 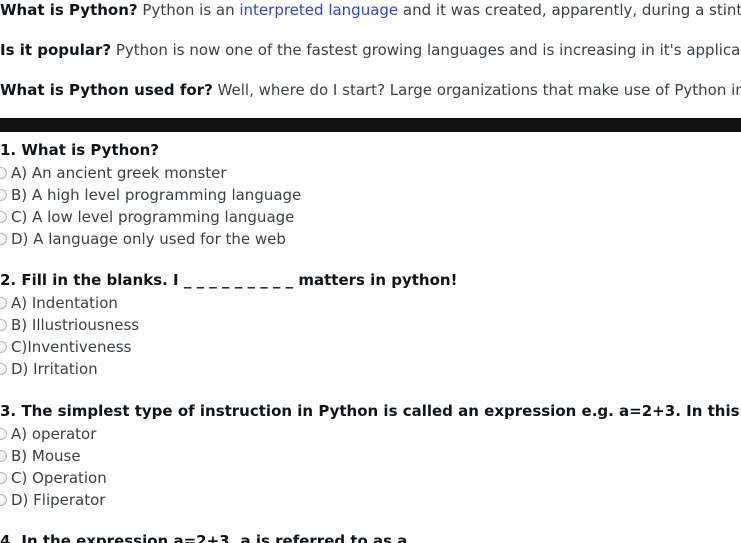 I want to click on option-label-1d: D) A language only used for the web, so click(x=148, y=239).